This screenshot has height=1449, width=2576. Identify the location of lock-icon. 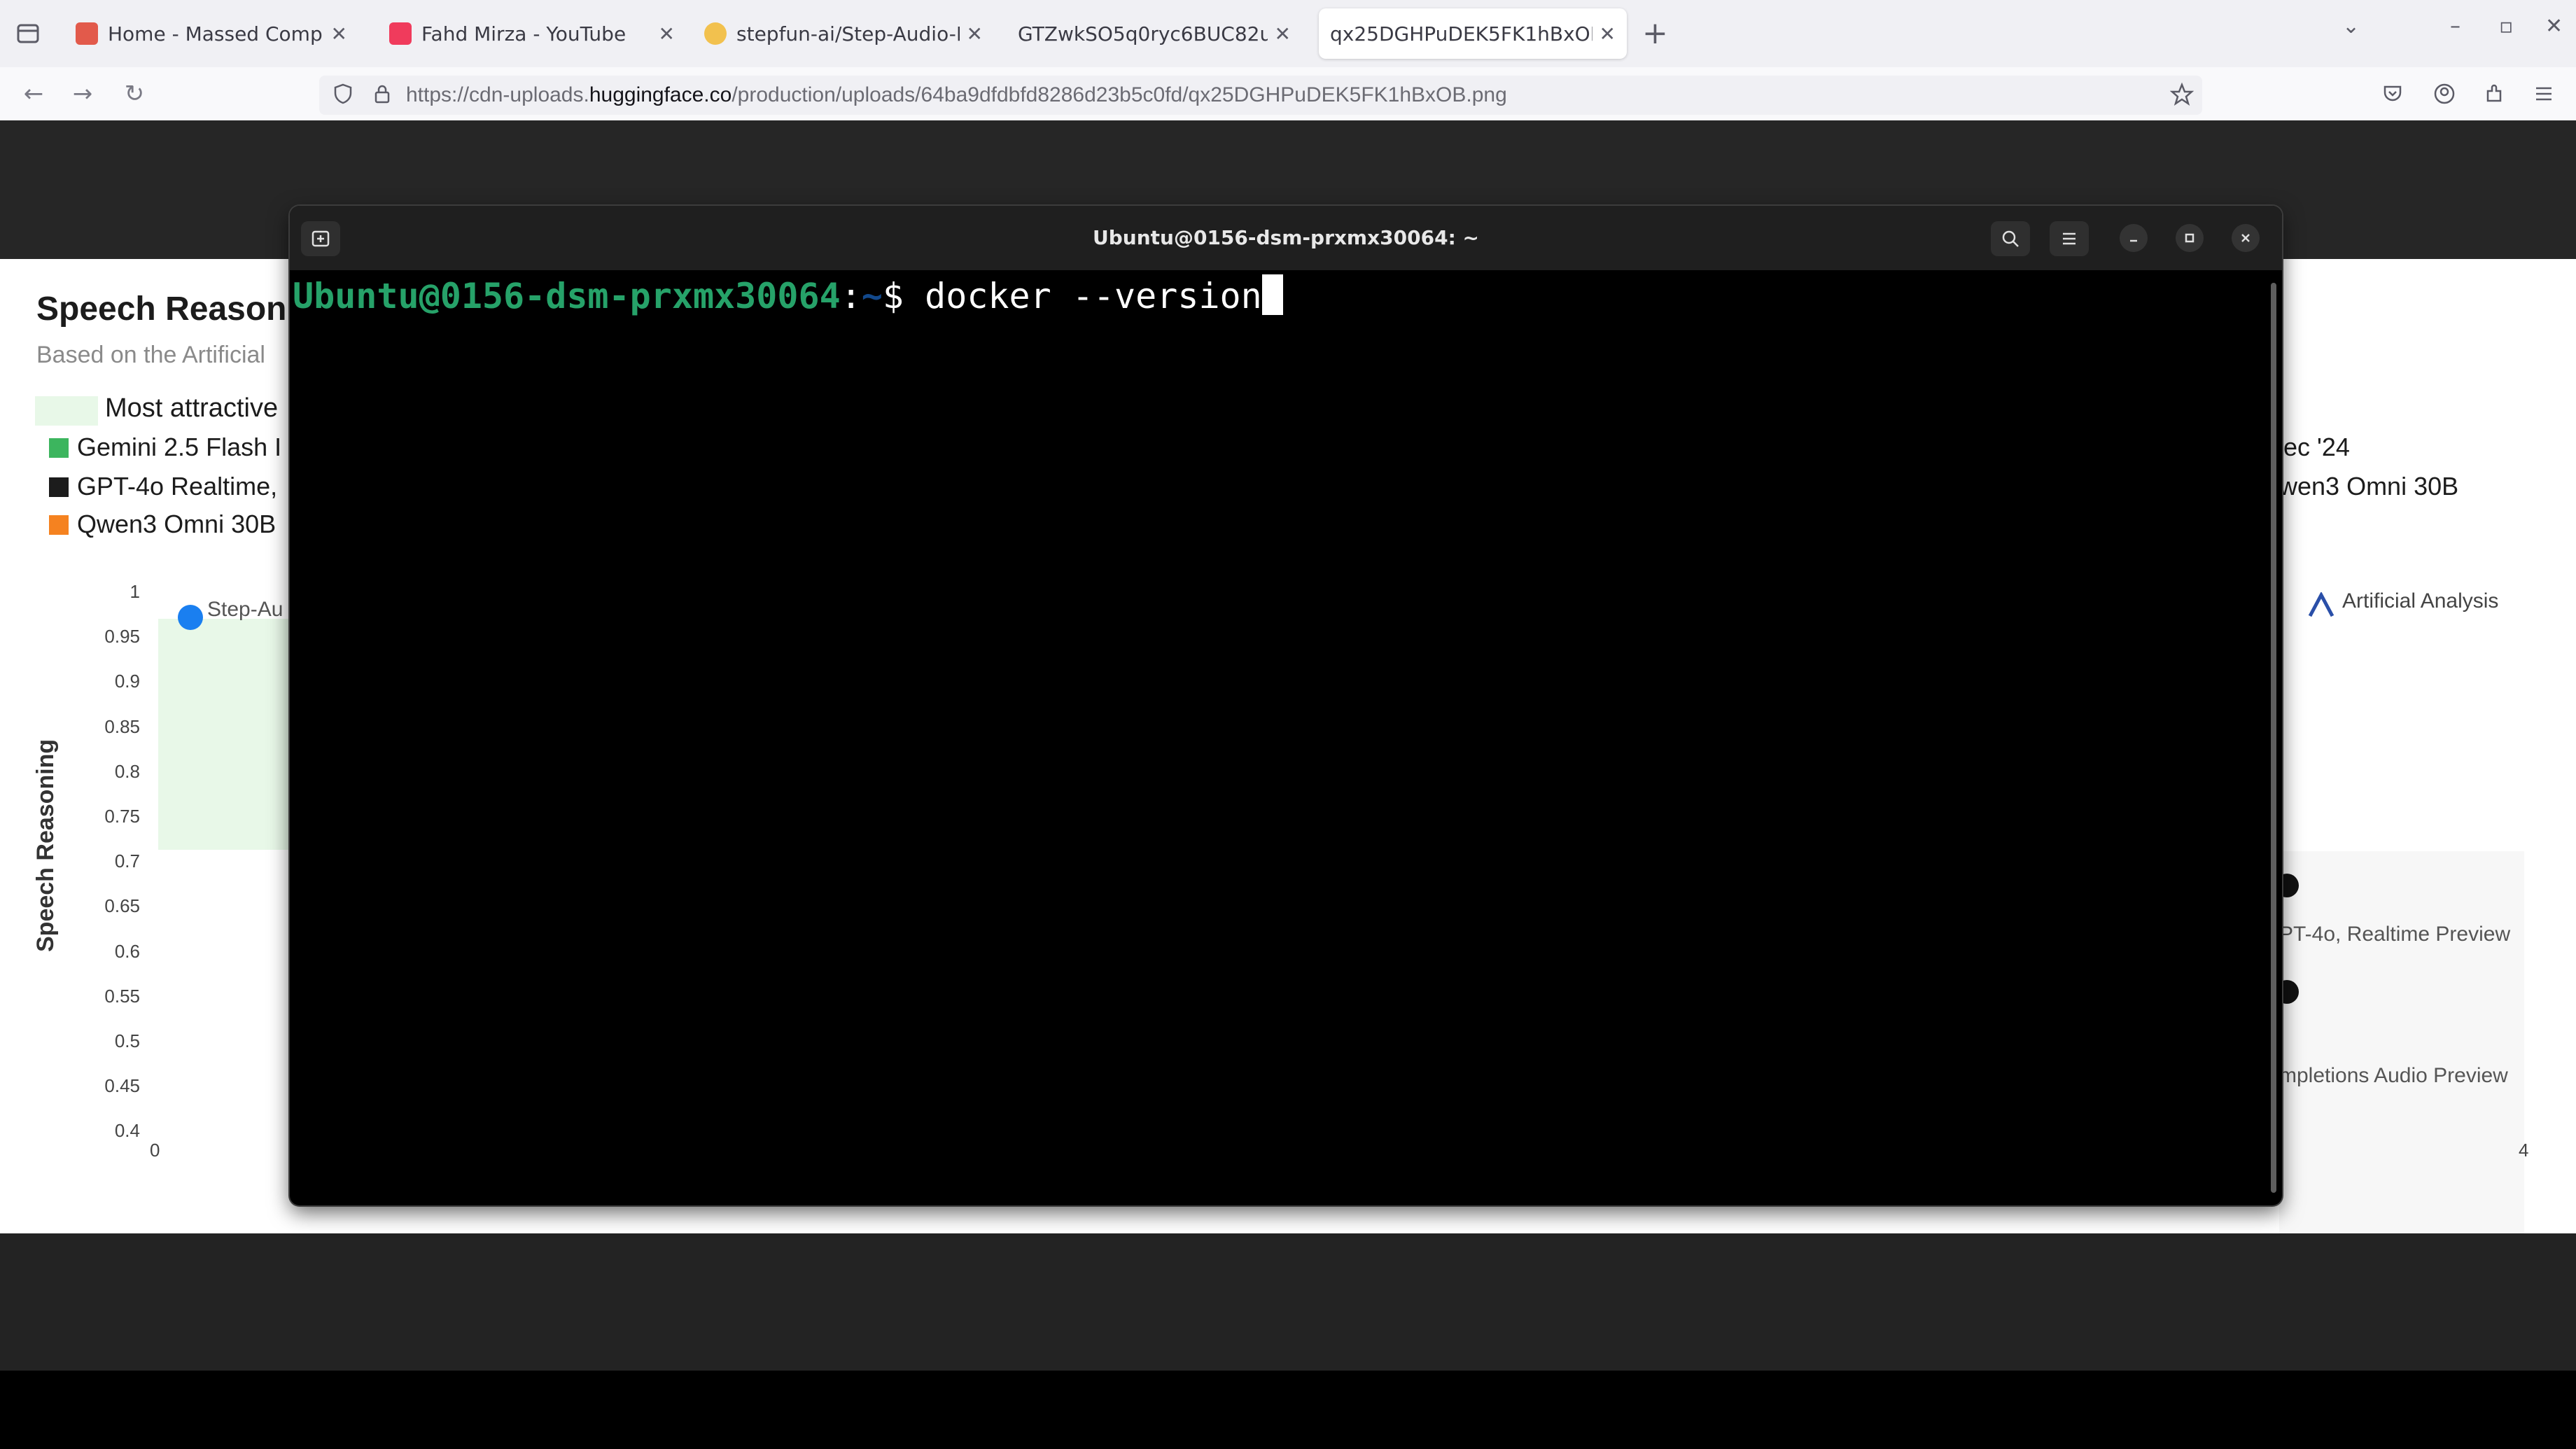
(382, 94).